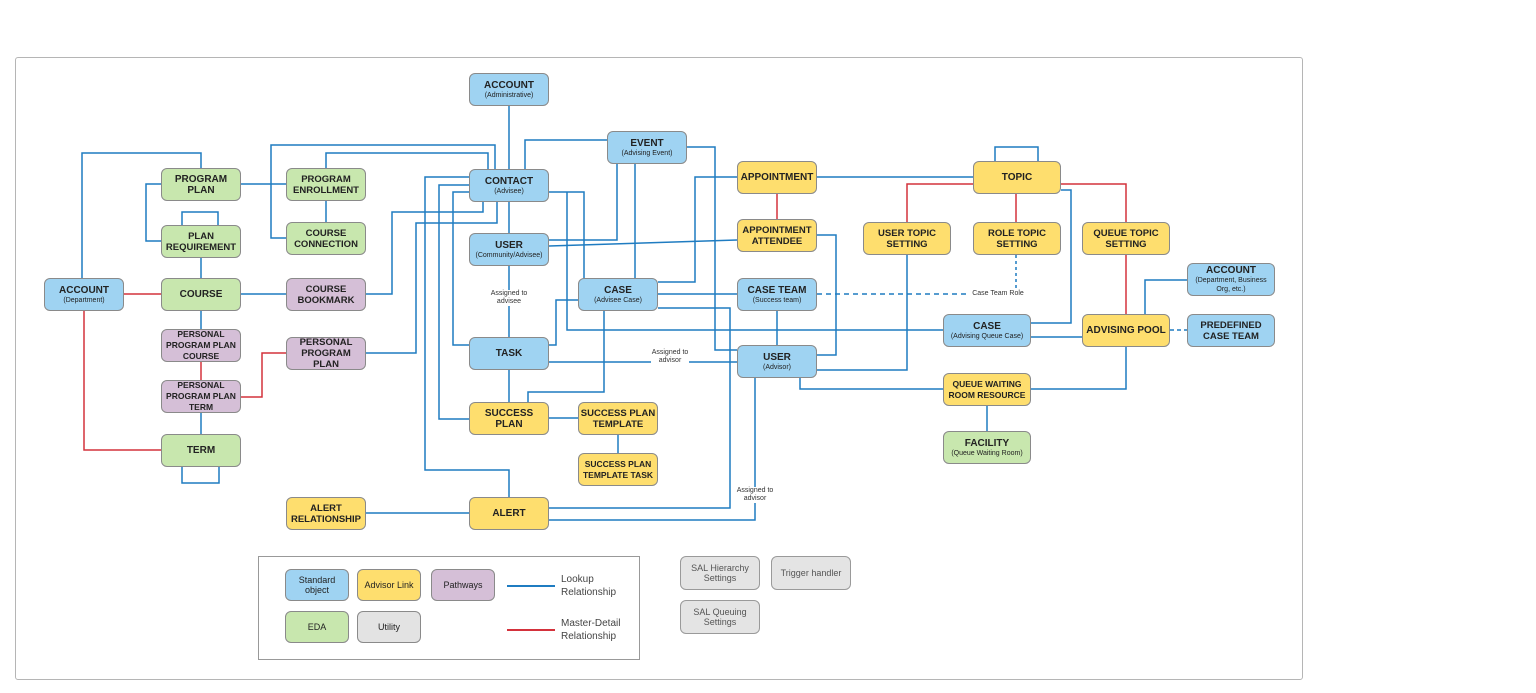  What do you see at coordinates (389, 627) in the screenshot?
I see `legend-utility: Utility` at bounding box center [389, 627].